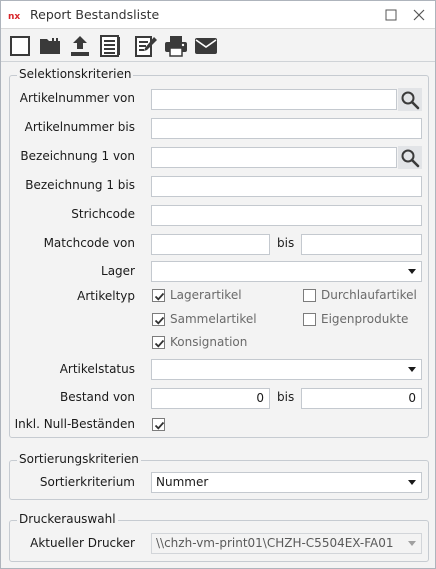  What do you see at coordinates (309, 295) in the screenshot?
I see `durchlaufartikel-checkbox` at bounding box center [309, 295].